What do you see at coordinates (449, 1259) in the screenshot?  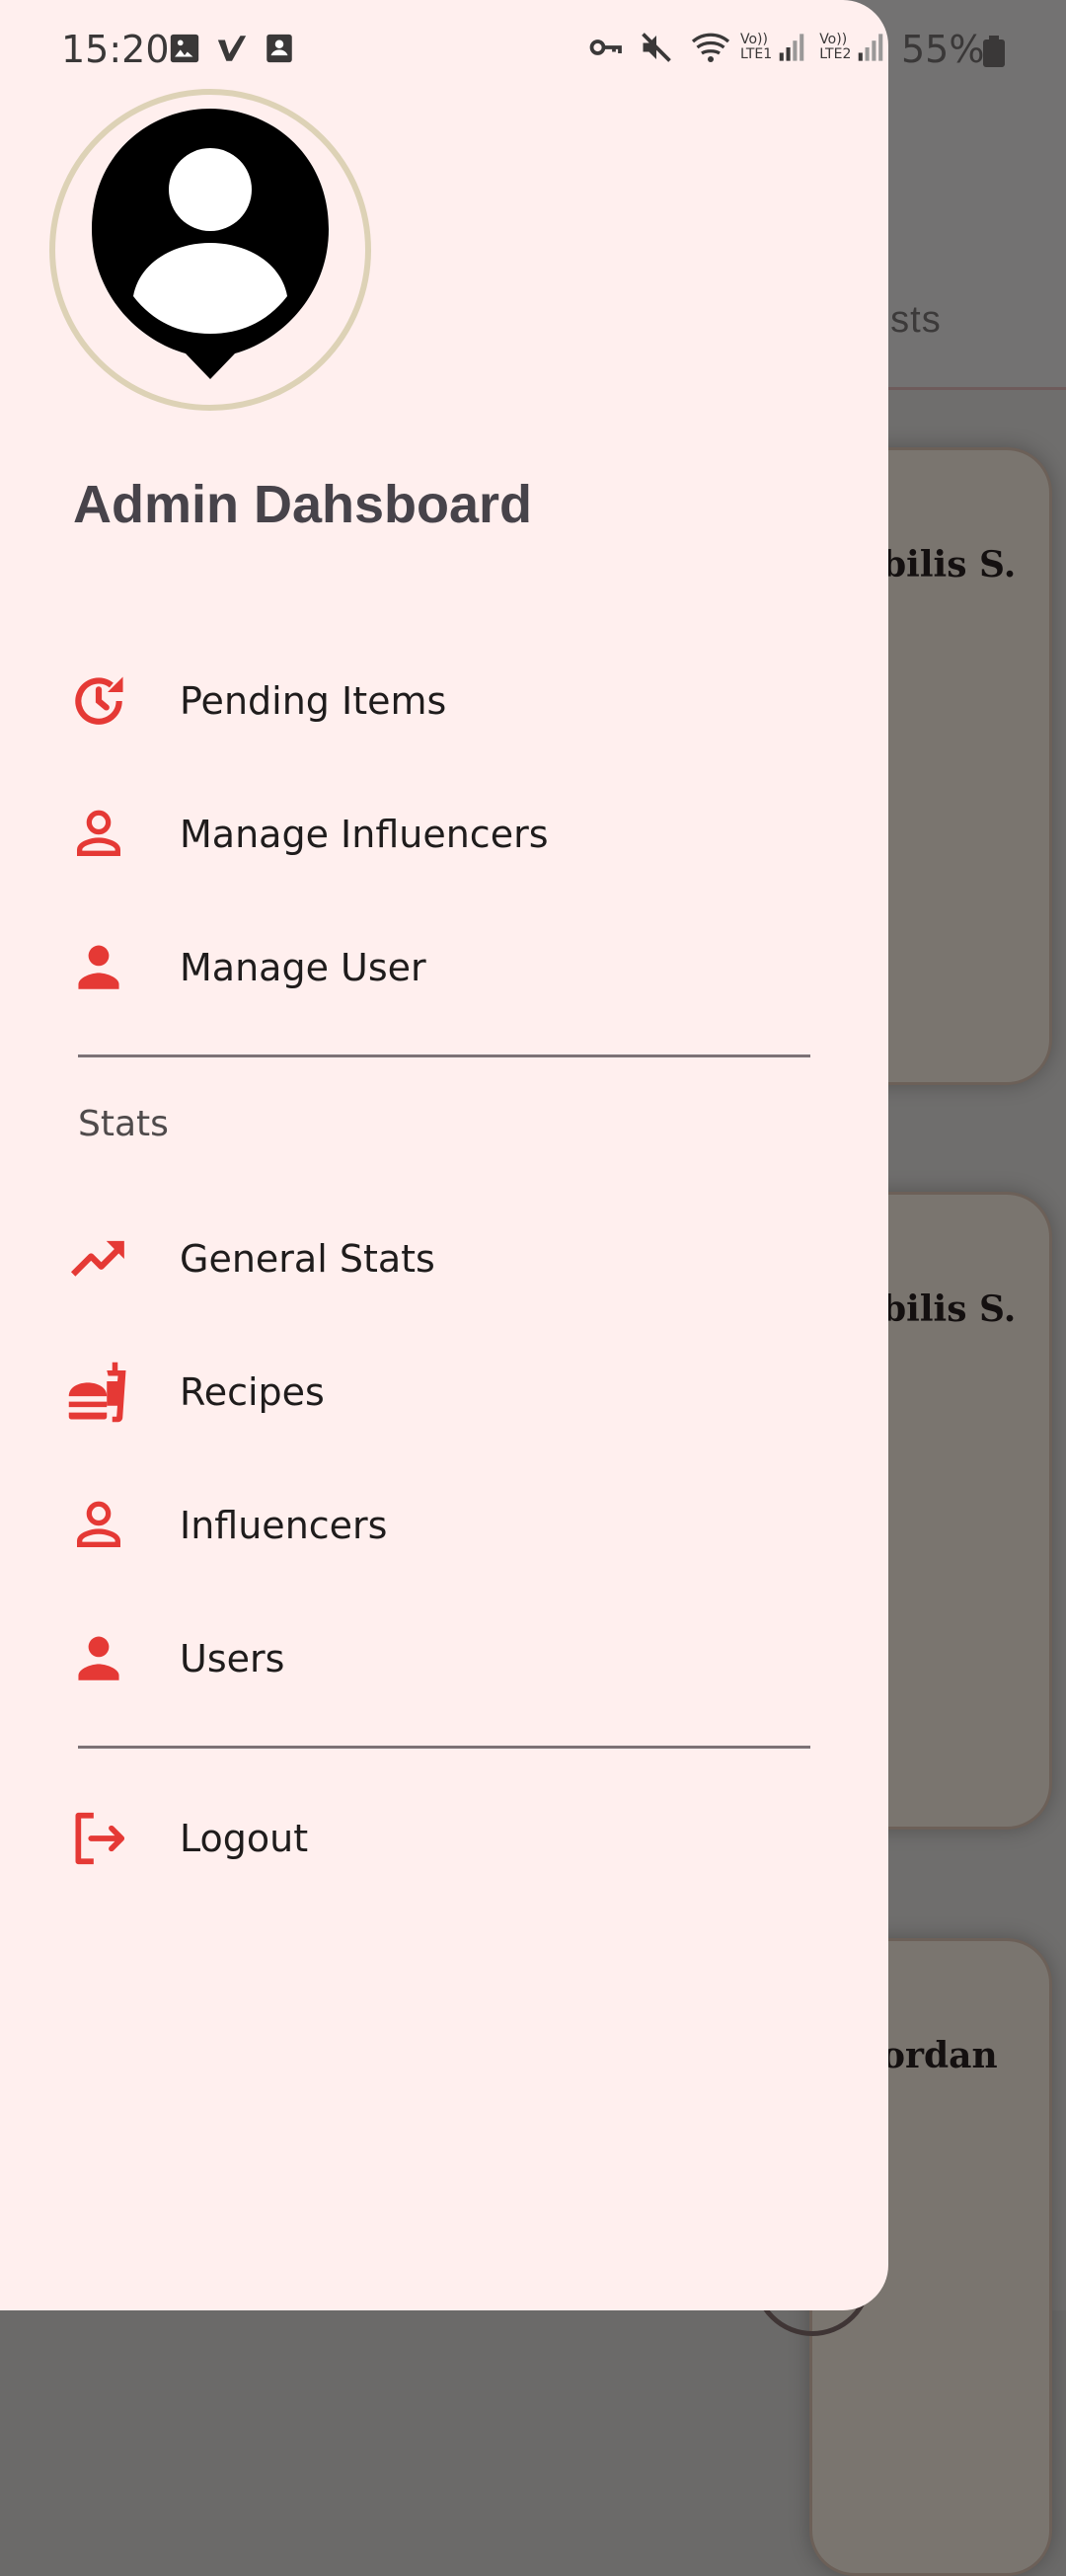 I see `menu-item-general-stats: General Stats` at bounding box center [449, 1259].